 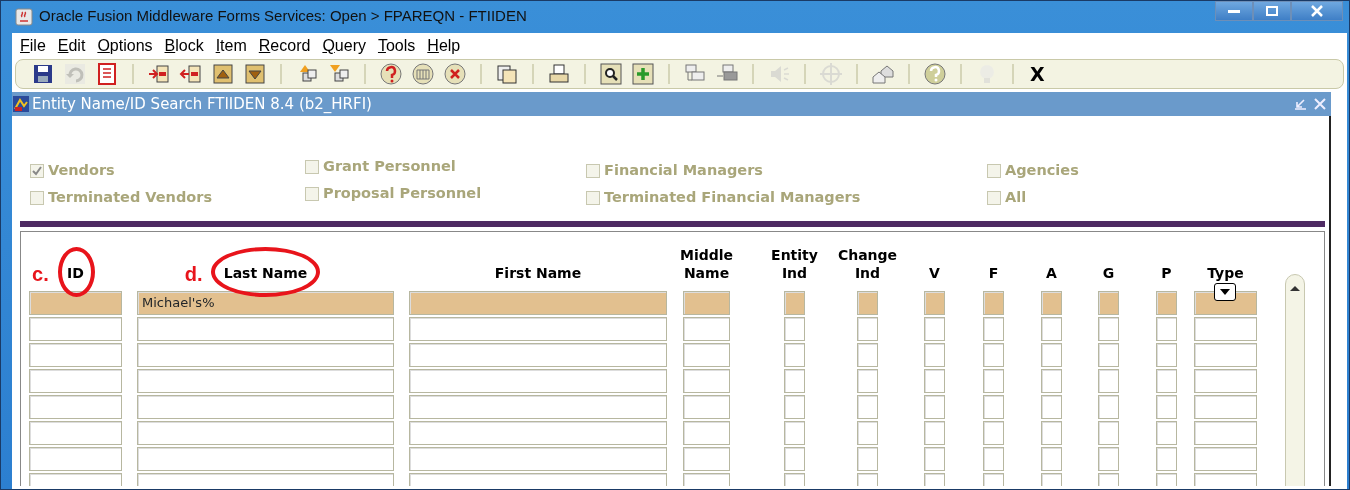 I want to click on menu-item: Block, so click(x=184, y=46).